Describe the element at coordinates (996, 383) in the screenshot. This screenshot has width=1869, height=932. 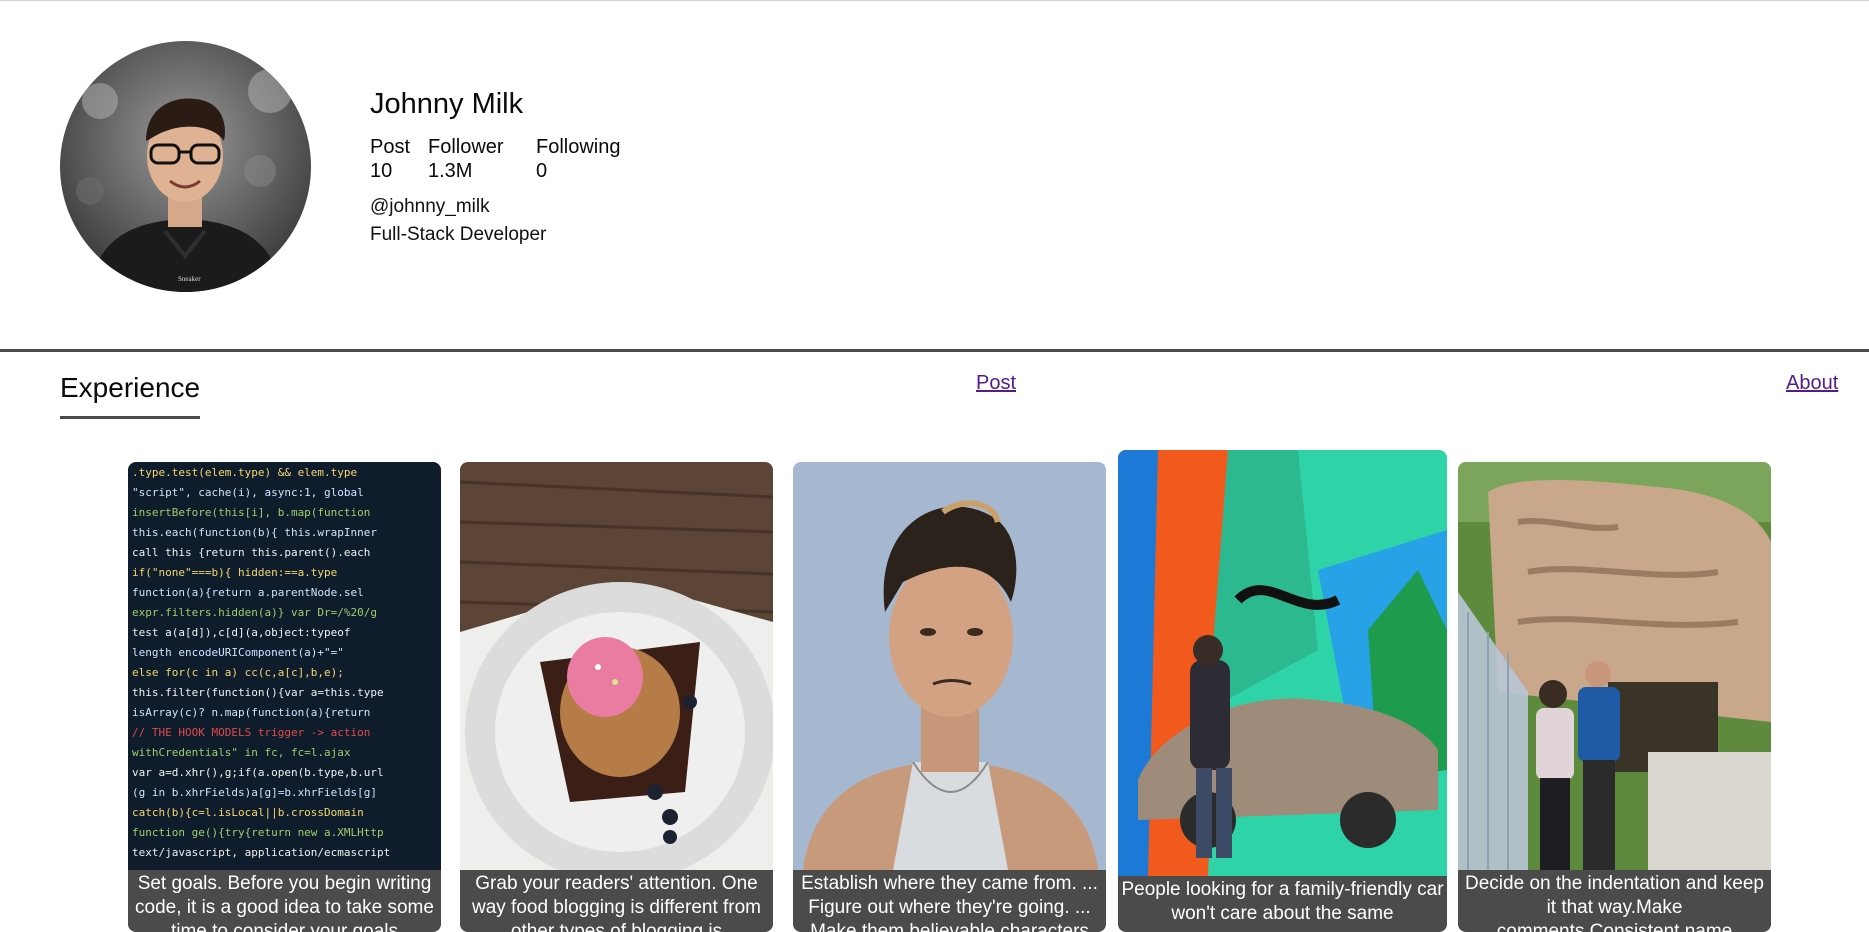
I see `tab-post-link: Post` at that location.